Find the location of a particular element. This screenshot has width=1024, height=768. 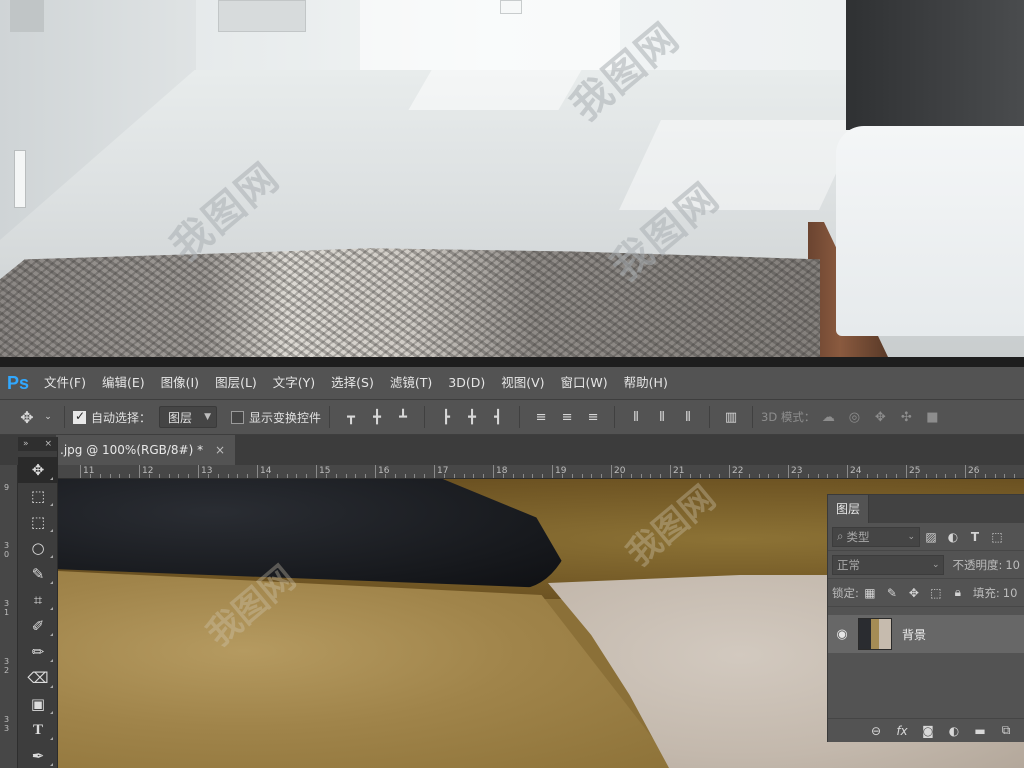

menu-file: 文件(F) is located at coordinates (65, 383).